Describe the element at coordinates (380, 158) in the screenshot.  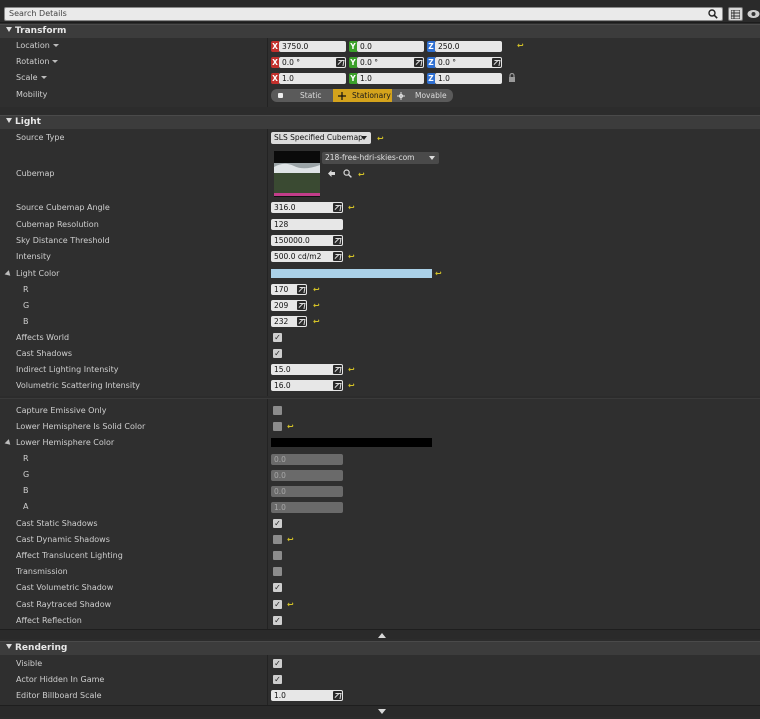
I see `cubemap-asset-dropdown: 218-free-hdri-skies-com` at that location.